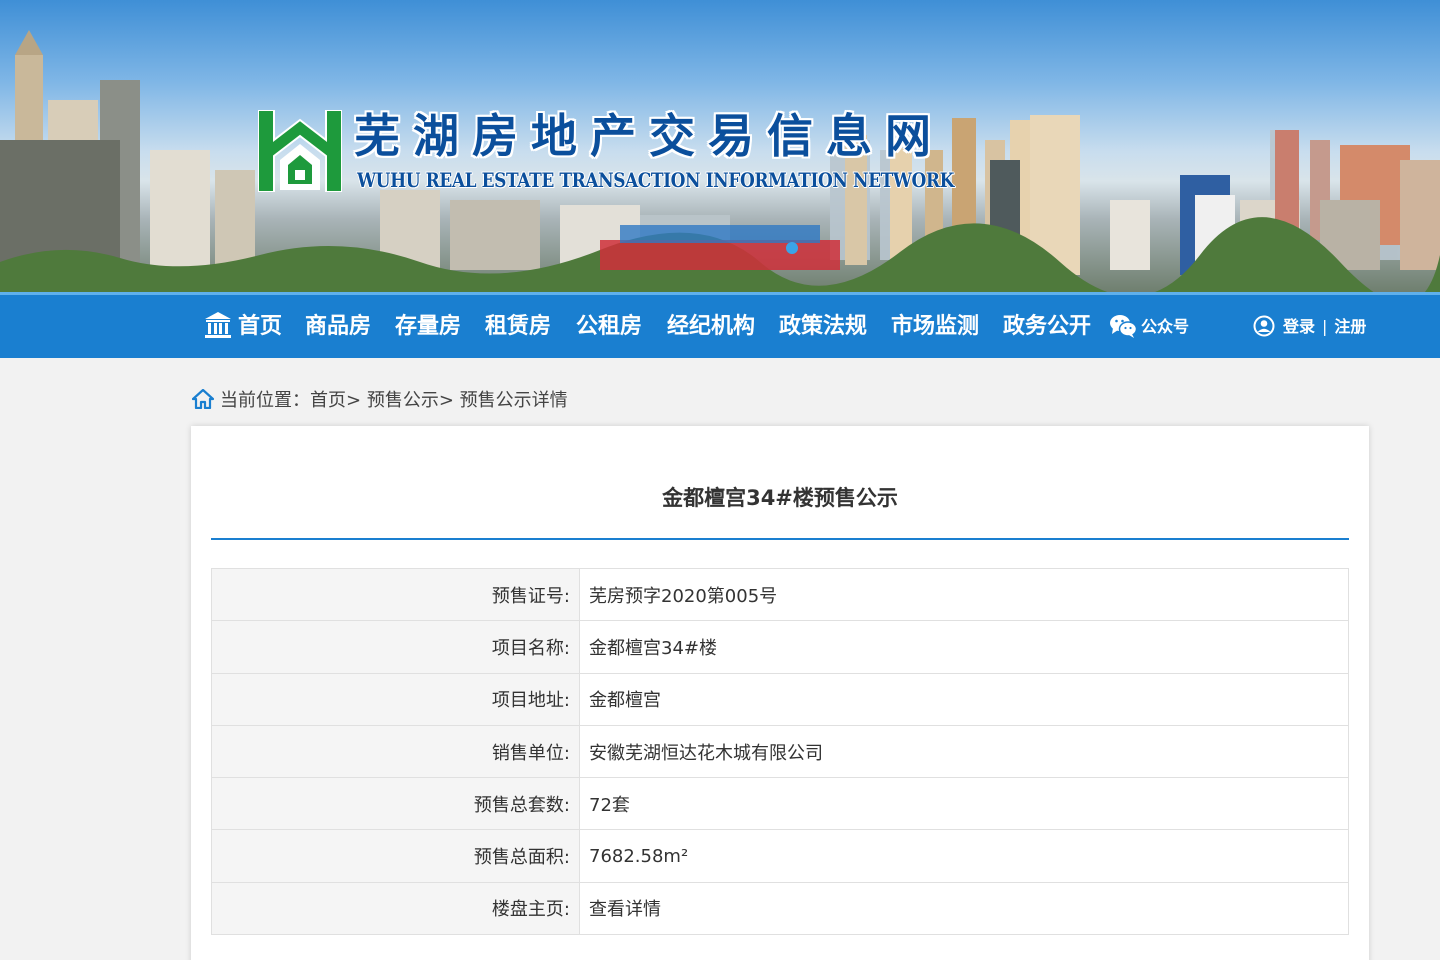 The width and height of the screenshot is (1440, 960). I want to click on view-details-link: 查看详情, so click(625, 909).